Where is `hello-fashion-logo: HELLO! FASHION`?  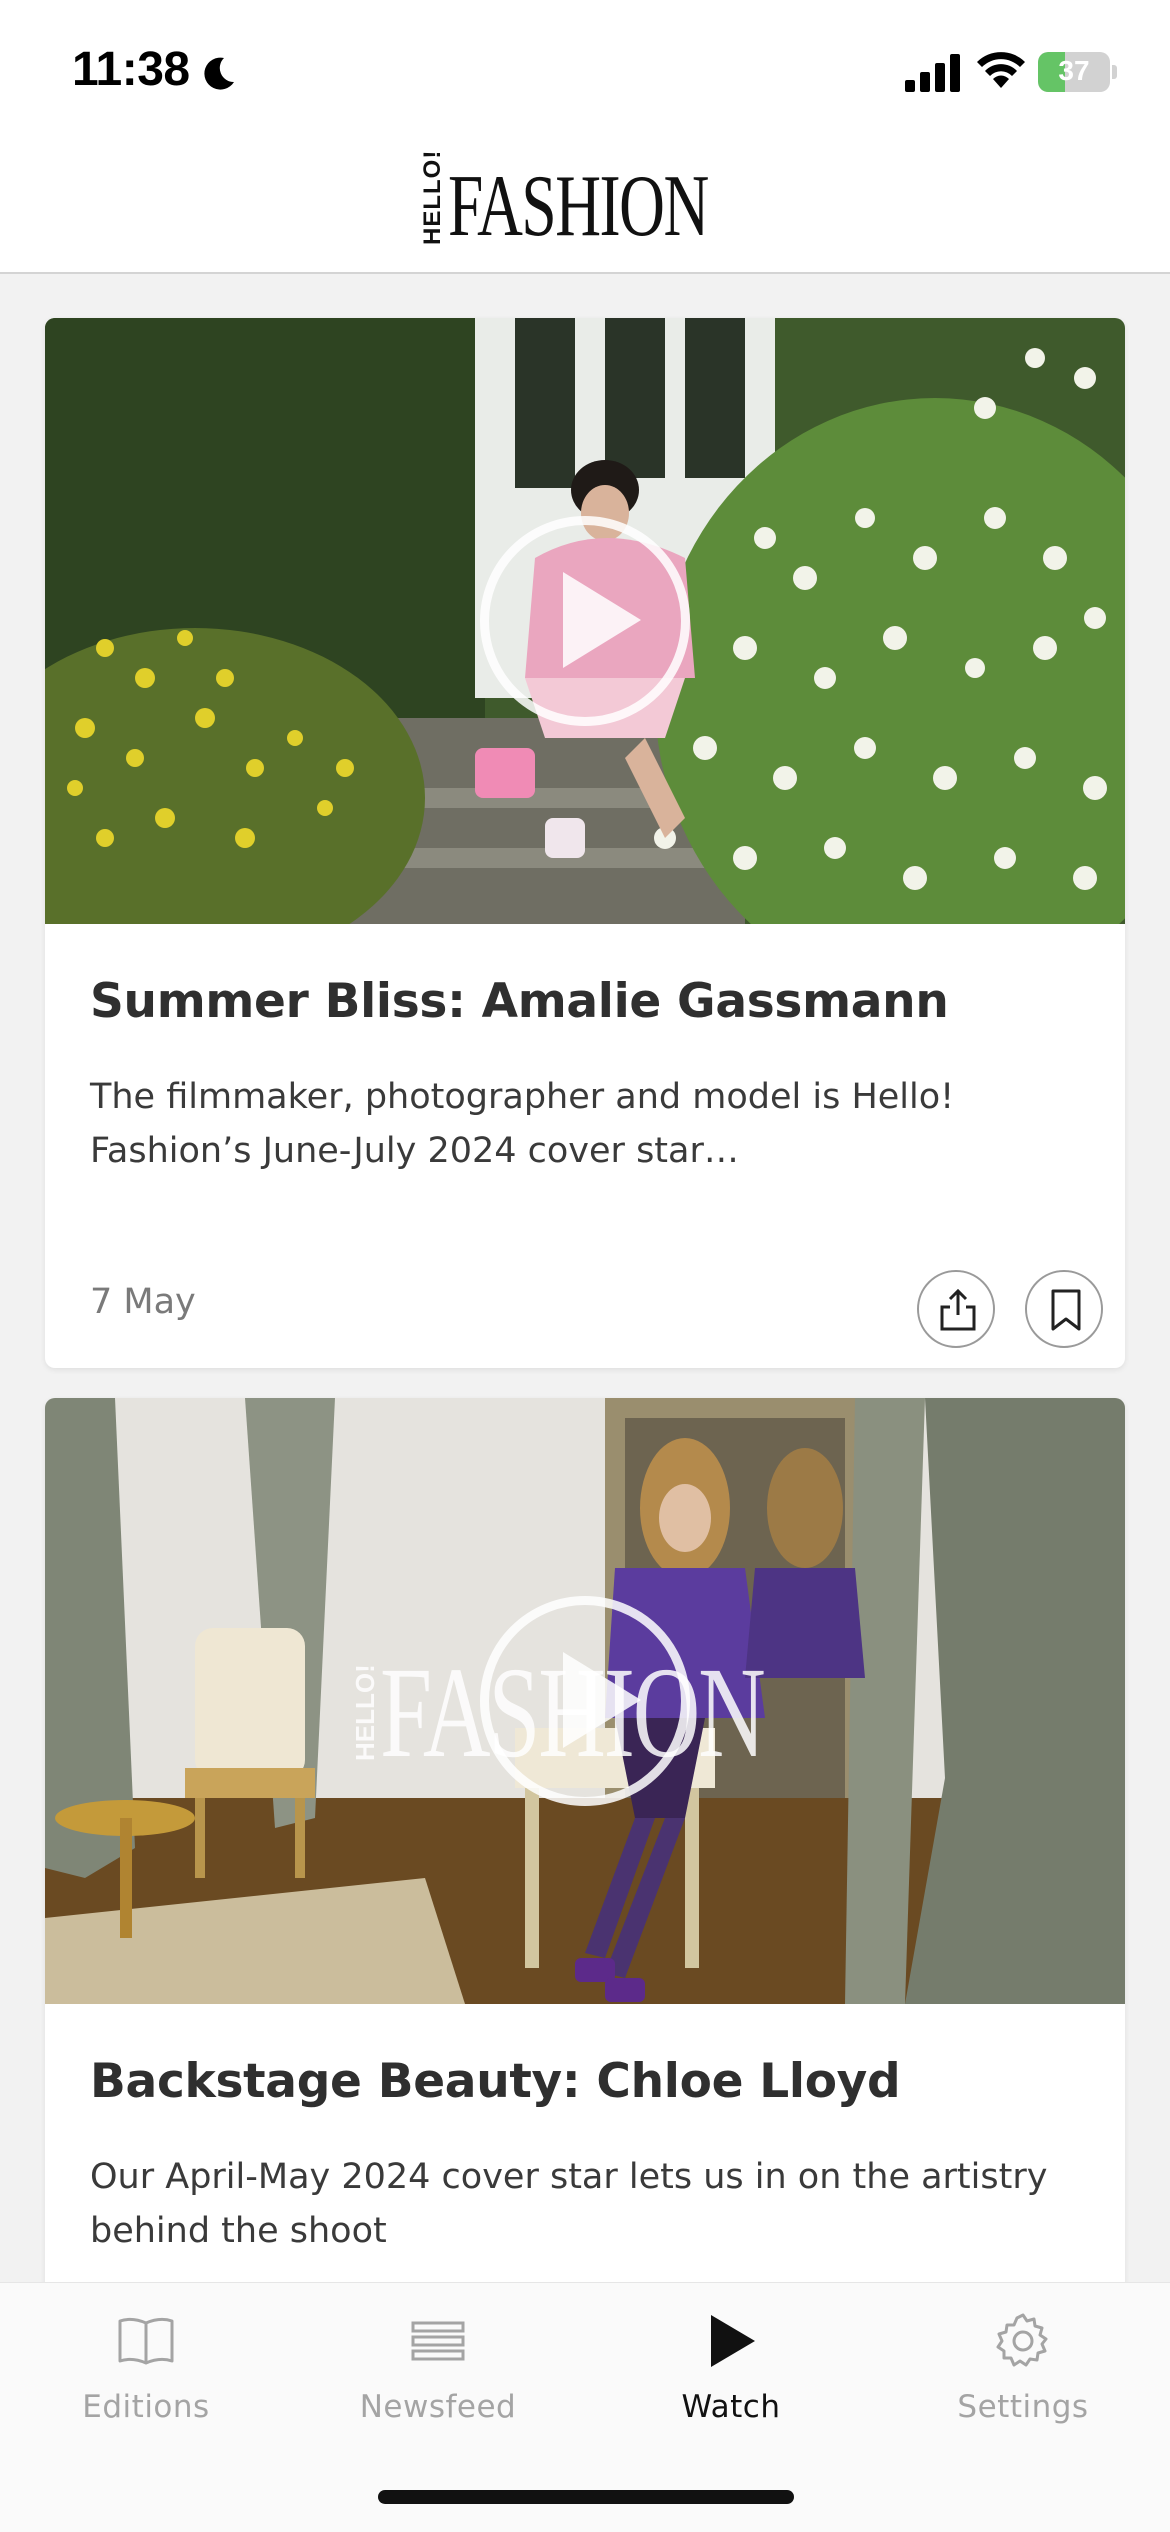
hello-fashion-logo: HELLO! FASHION is located at coordinates (614, 202).